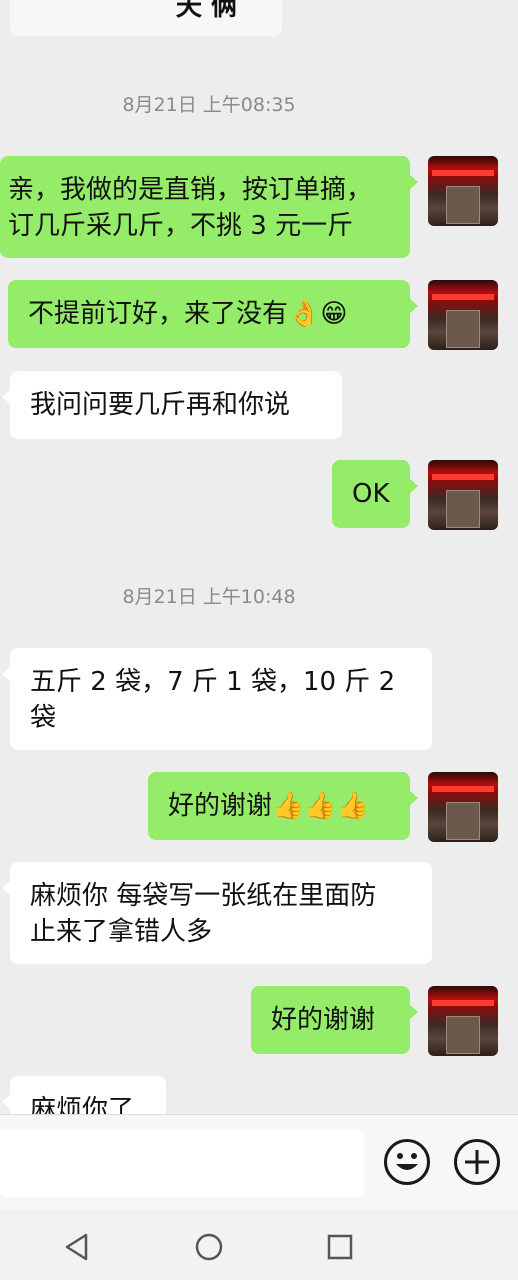  What do you see at coordinates (269, 806) in the screenshot?
I see `message-text: 好的谢谢👍👍👍` at bounding box center [269, 806].